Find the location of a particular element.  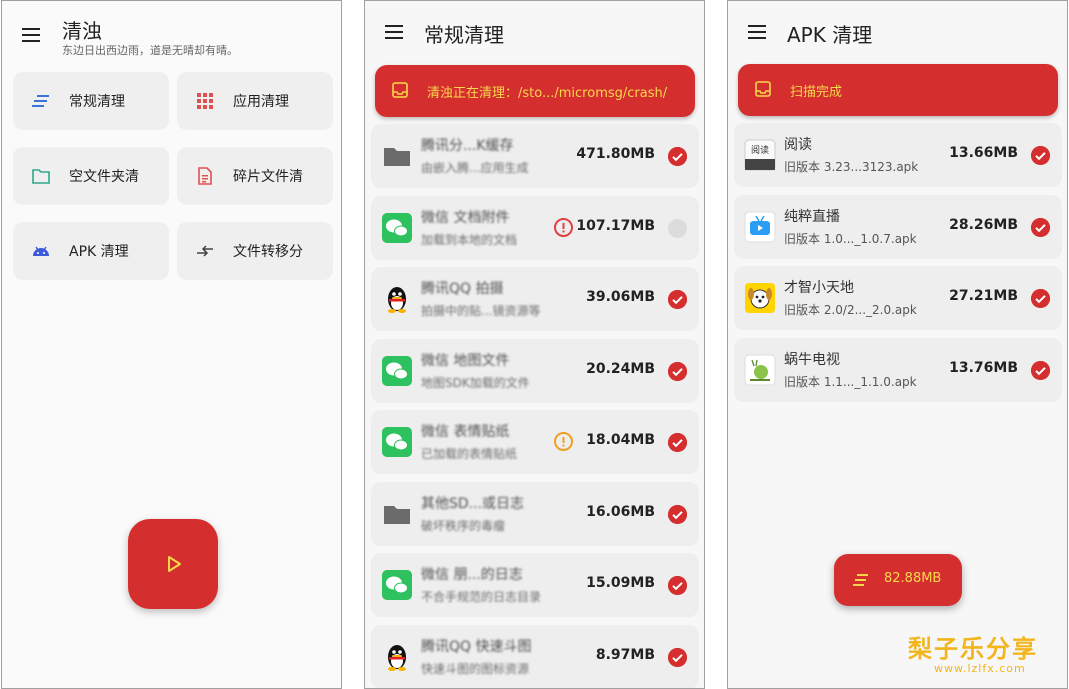

scan-status-text: 扫描完成 is located at coordinates (816, 92).